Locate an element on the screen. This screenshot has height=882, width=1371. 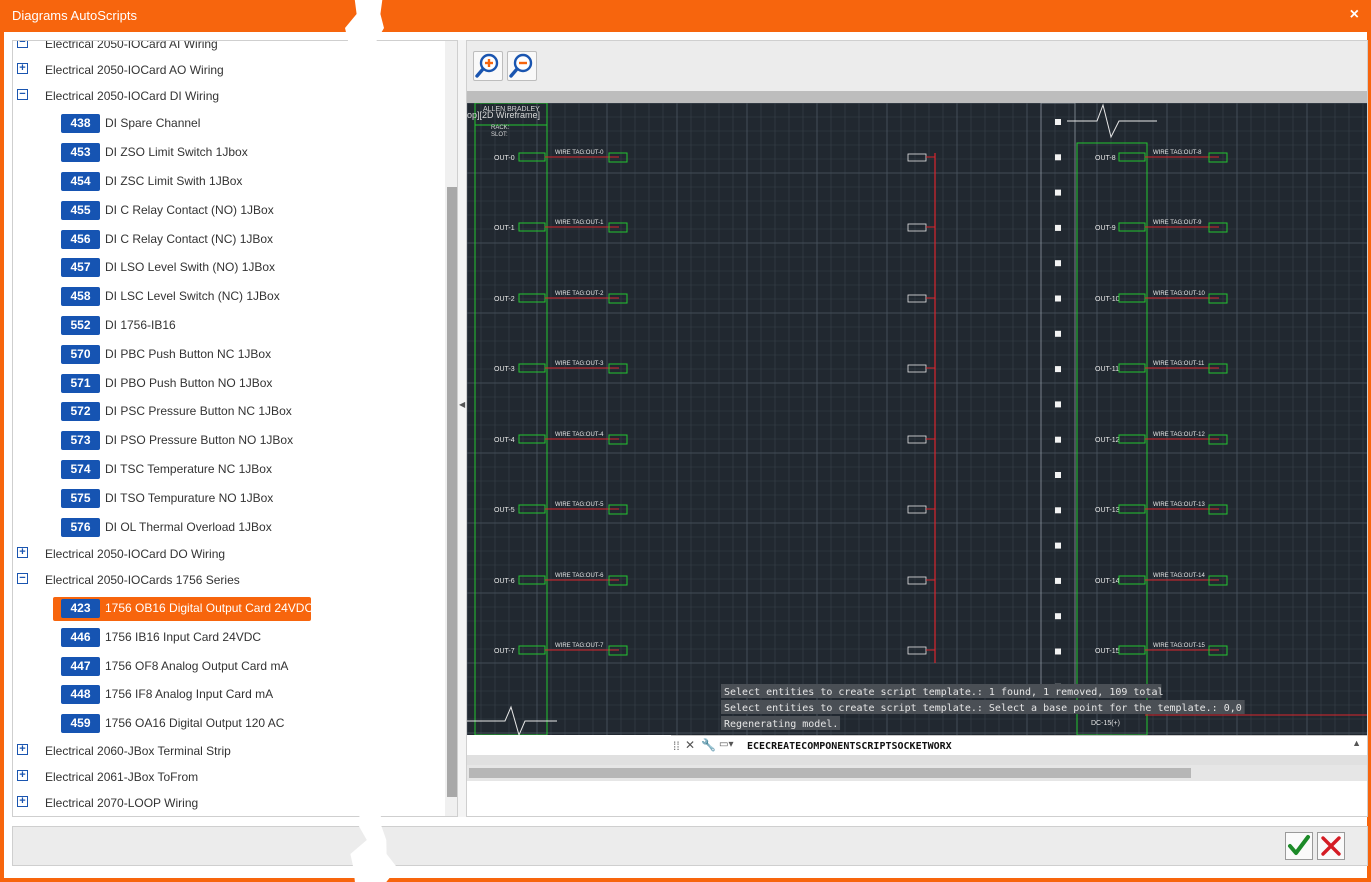
tree-item: 458 DI LSC Level Switch (NC) 1JBox is located at coordinates (233, 297).